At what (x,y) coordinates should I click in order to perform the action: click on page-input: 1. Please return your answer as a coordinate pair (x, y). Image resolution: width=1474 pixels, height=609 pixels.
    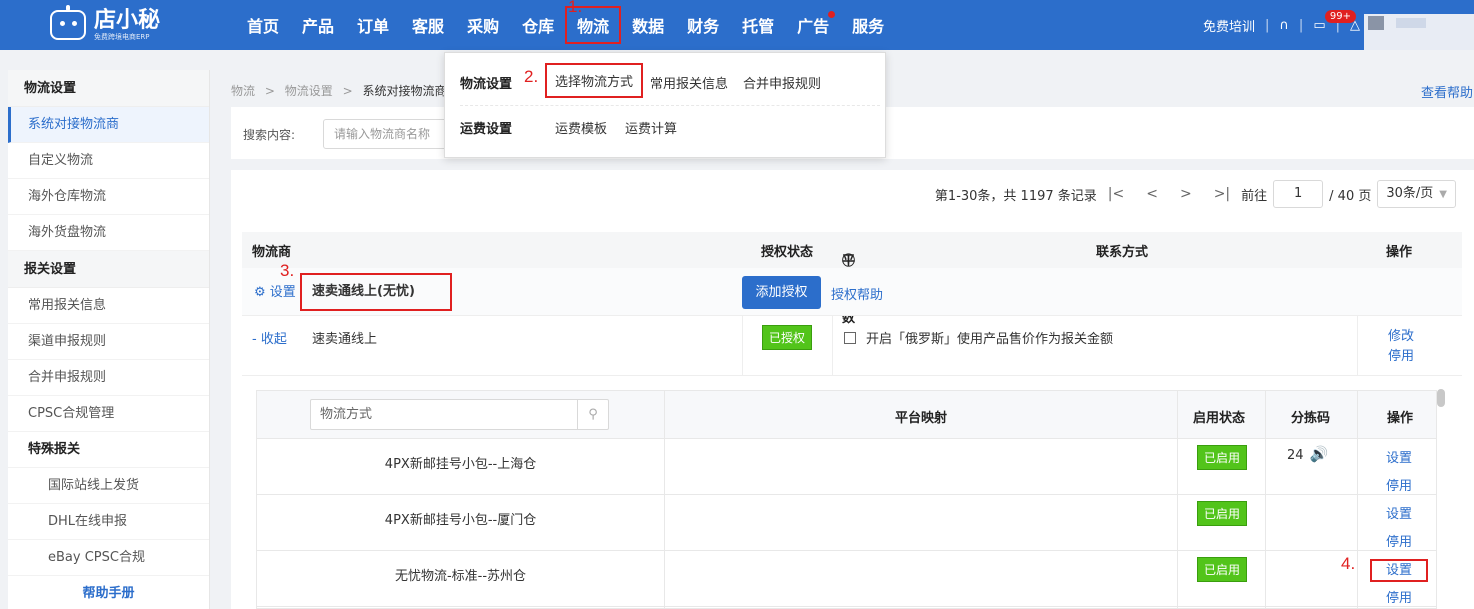
    Looking at the image, I should click on (1298, 194).